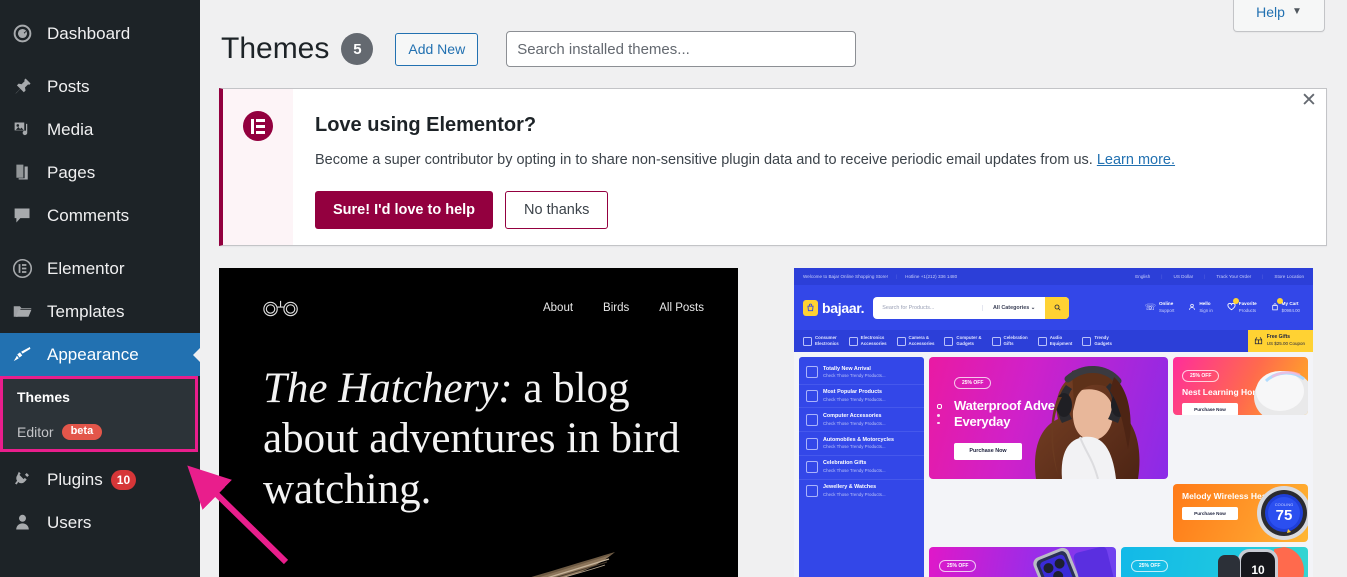  I want to click on carousel-dots, so click(939, 416).